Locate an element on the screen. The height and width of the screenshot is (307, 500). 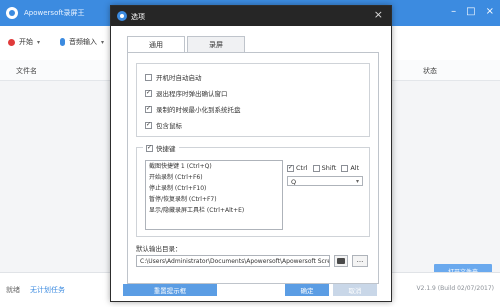
dialog-footer: 重置提示框 确定 取消 is located at coordinates (251, 292).